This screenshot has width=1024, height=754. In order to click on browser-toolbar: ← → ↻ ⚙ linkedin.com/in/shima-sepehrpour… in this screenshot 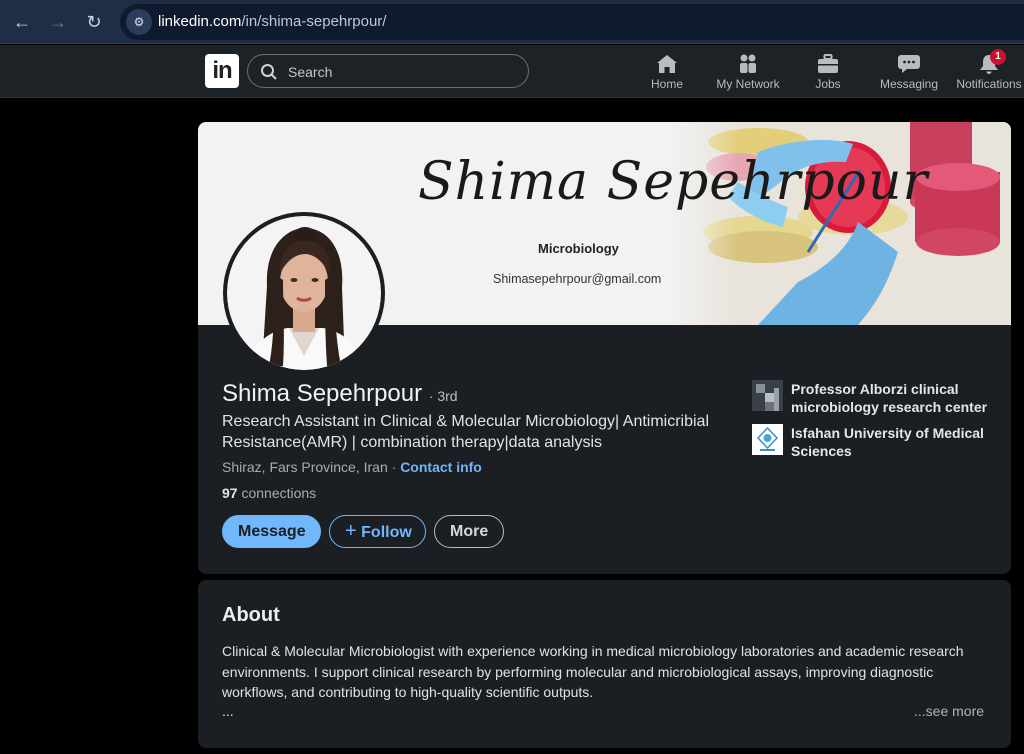, I will do `click(512, 22)`.